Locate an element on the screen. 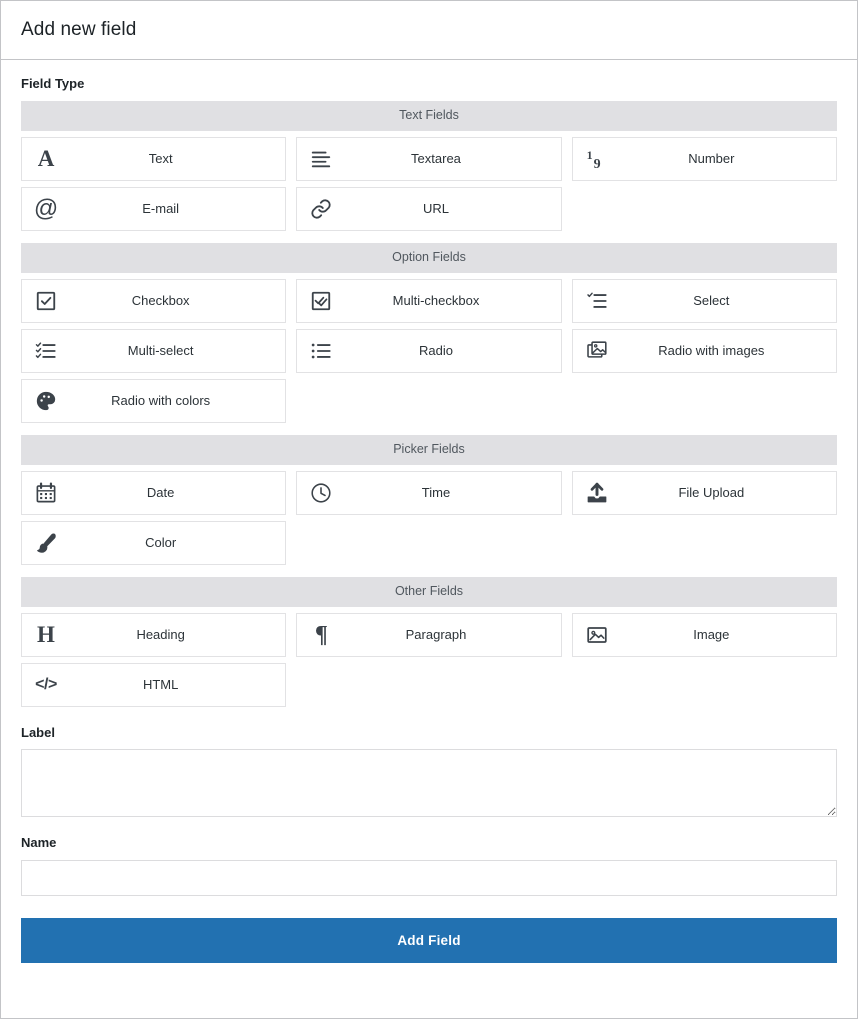  group-header: Picker Fields is located at coordinates (429, 449).